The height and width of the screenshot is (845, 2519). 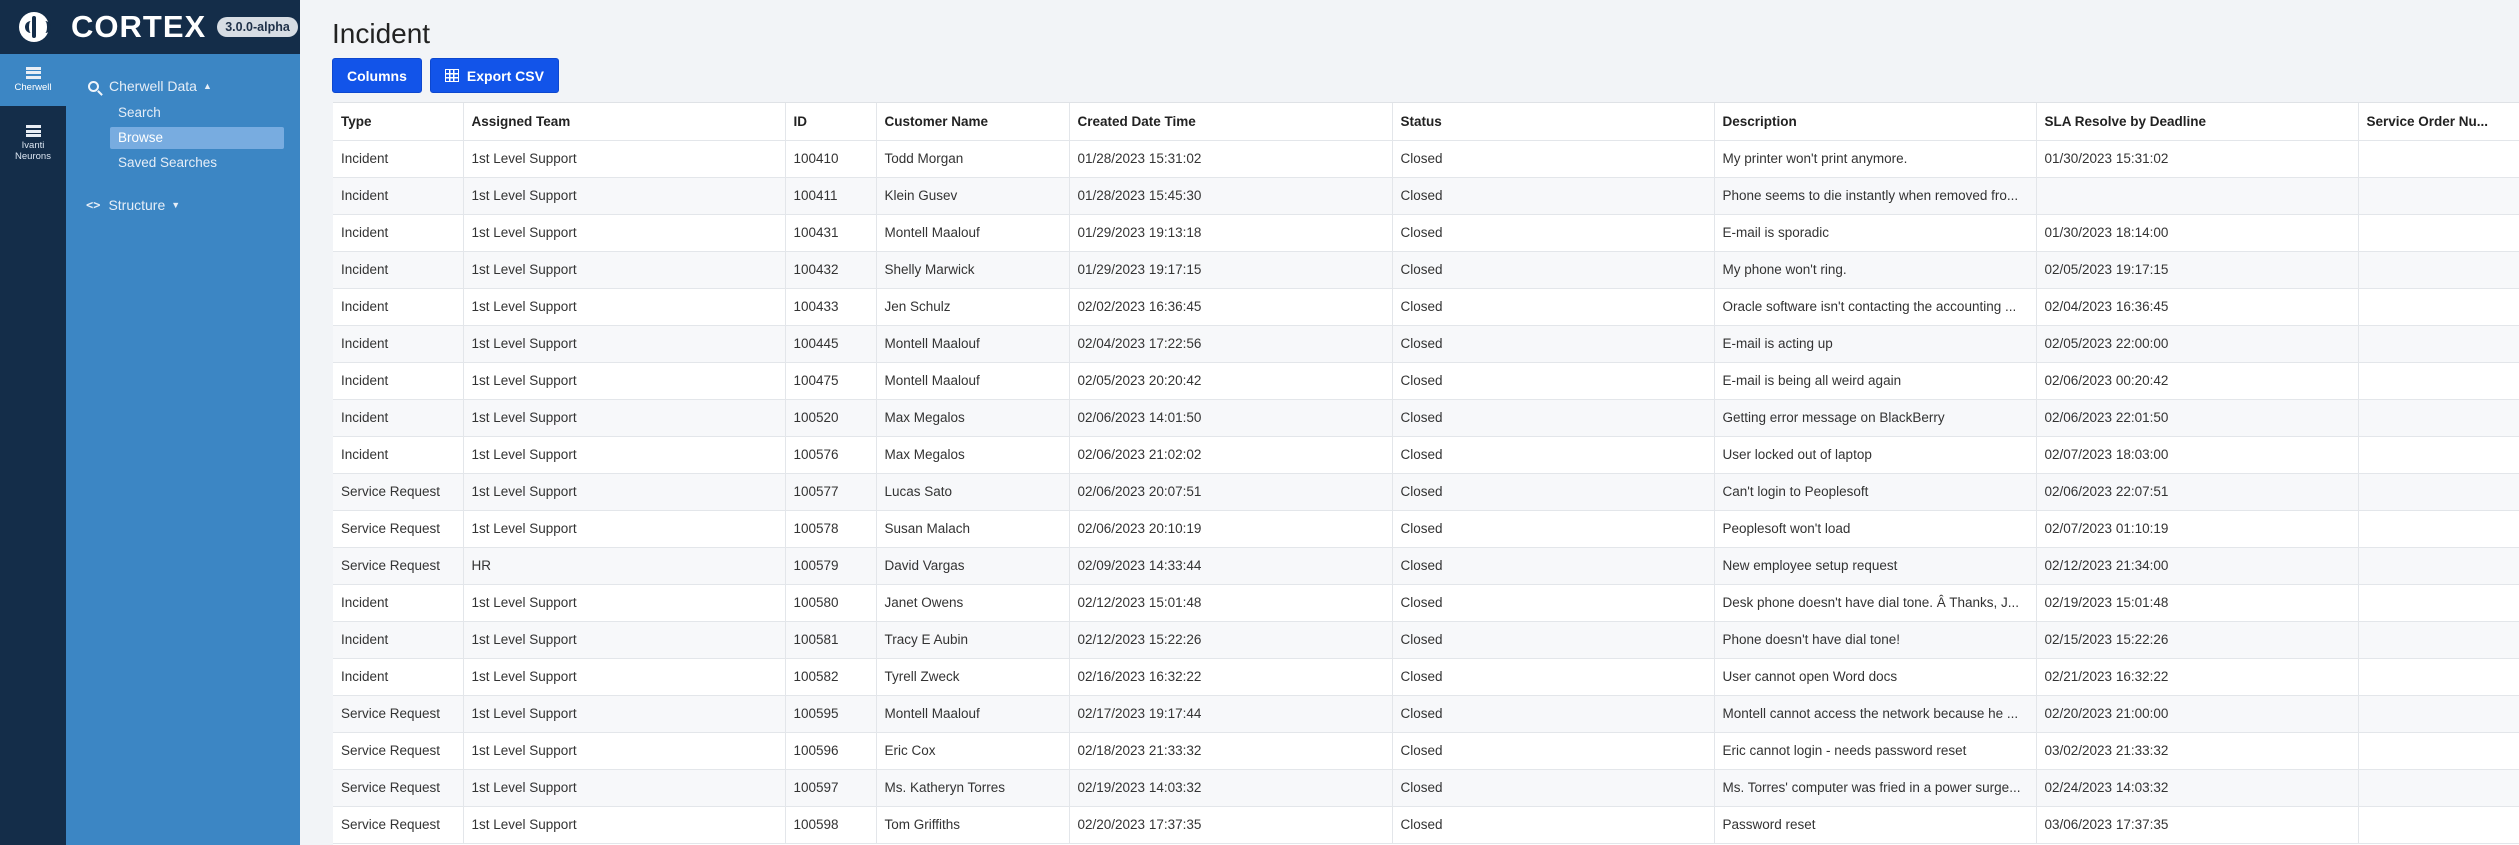 I want to click on table-cell: My phone won't ring., so click(x=1875, y=270).